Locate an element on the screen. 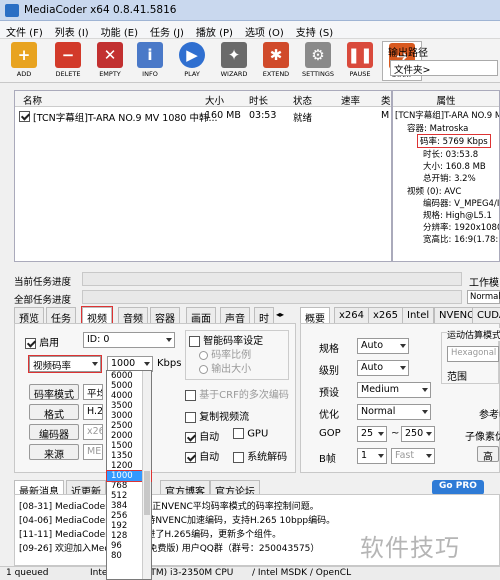 This screenshot has width=500, height=580. wizard-button: ✦ WIZARD is located at coordinates (234, 61).